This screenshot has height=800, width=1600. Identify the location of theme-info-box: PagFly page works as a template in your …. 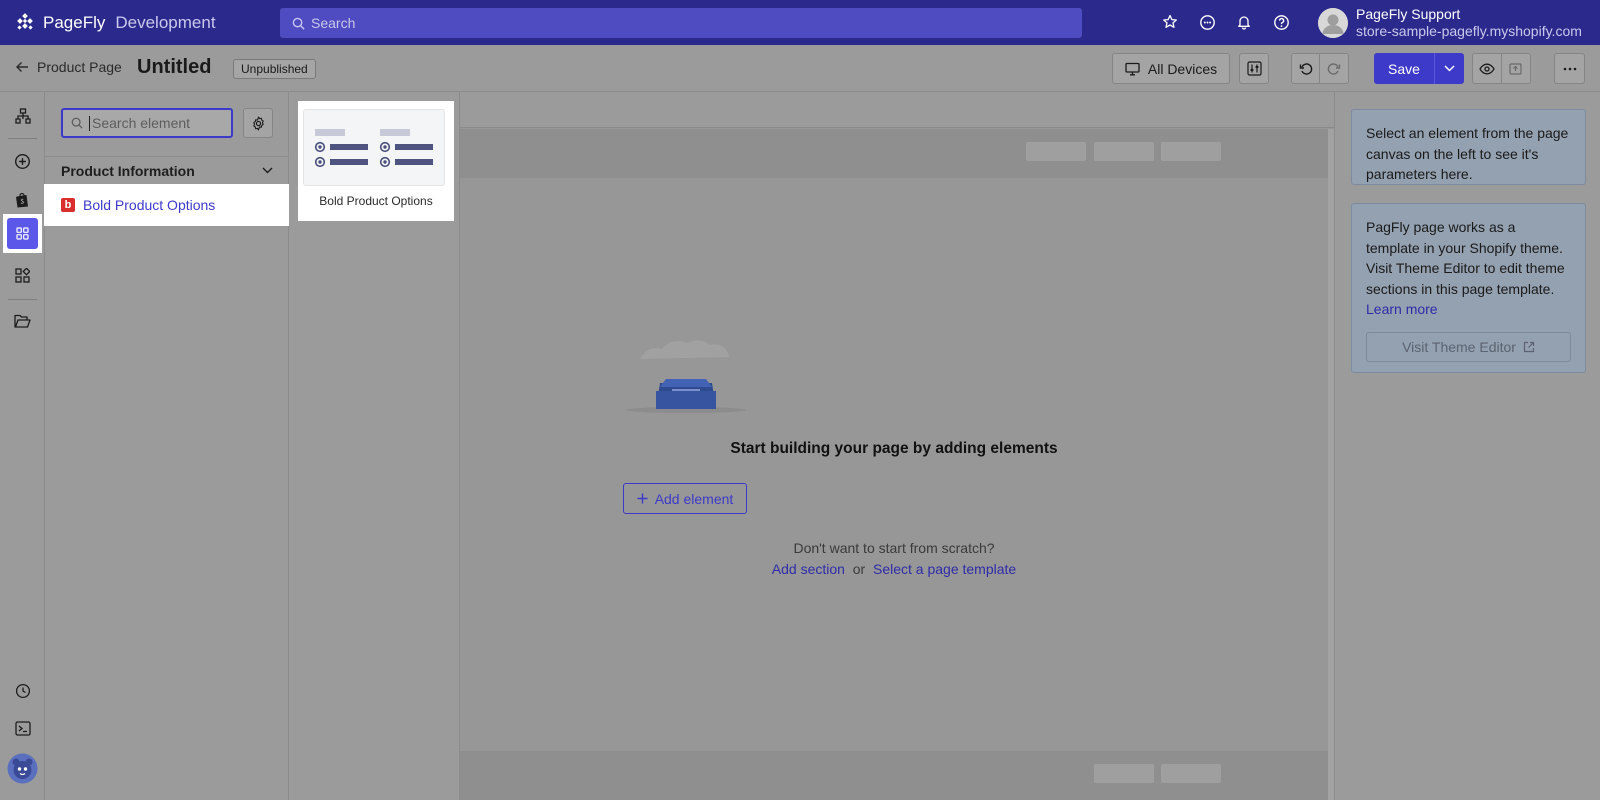
(1468, 288).